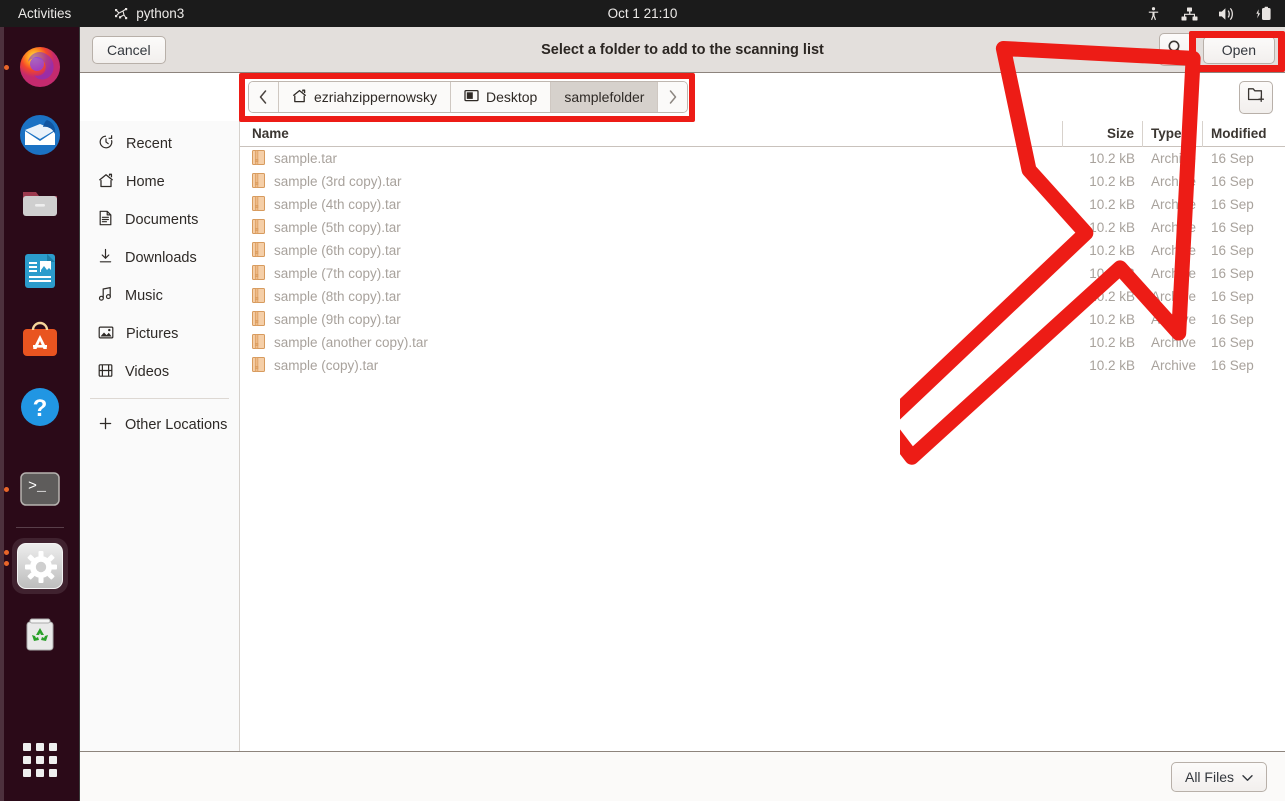  What do you see at coordinates (338, 181) in the screenshot?
I see `file-name: sample (3rd copy).tar` at bounding box center [338, 181].